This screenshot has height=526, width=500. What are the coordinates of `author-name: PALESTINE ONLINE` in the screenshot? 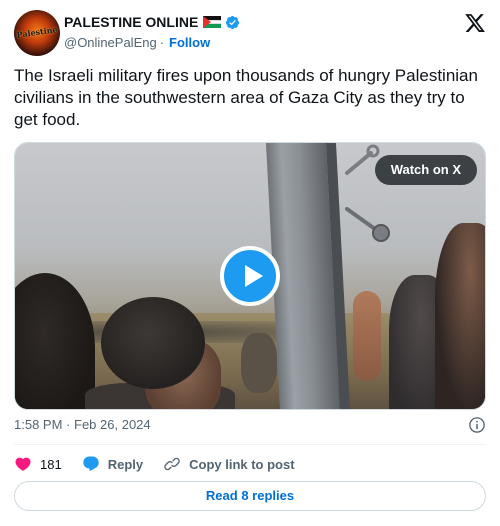 It's located at (131, 22).